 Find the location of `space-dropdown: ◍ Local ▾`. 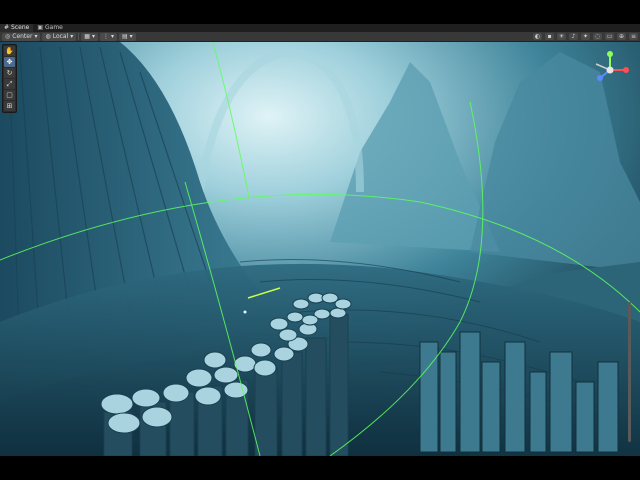

space-dropdown: ◍ Local ▾ is located at coordinates (59, 36).